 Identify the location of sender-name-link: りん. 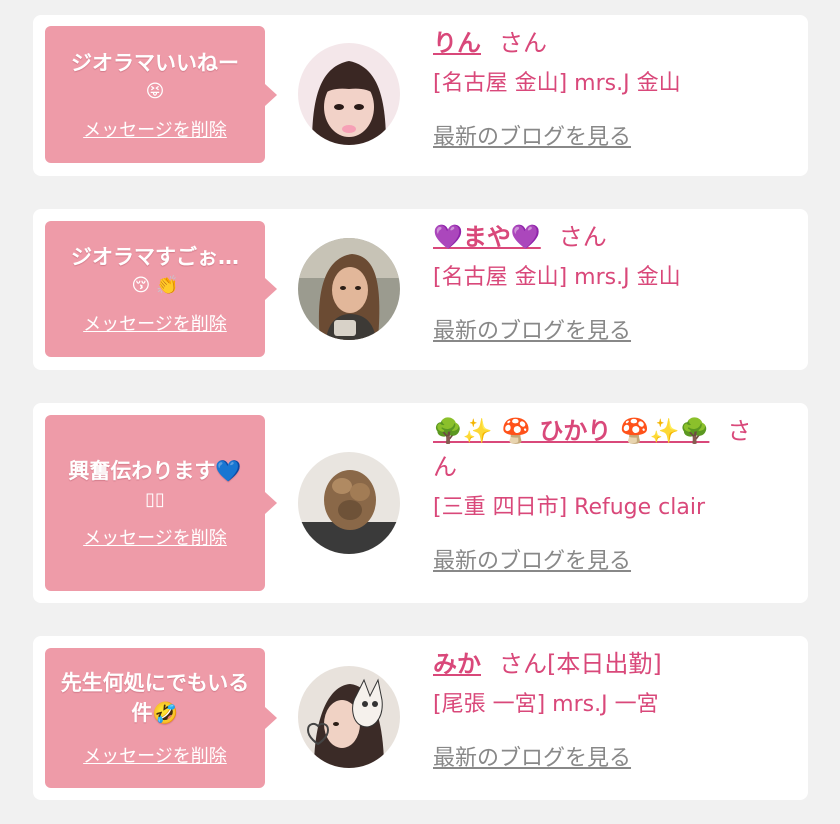
(457, 43).